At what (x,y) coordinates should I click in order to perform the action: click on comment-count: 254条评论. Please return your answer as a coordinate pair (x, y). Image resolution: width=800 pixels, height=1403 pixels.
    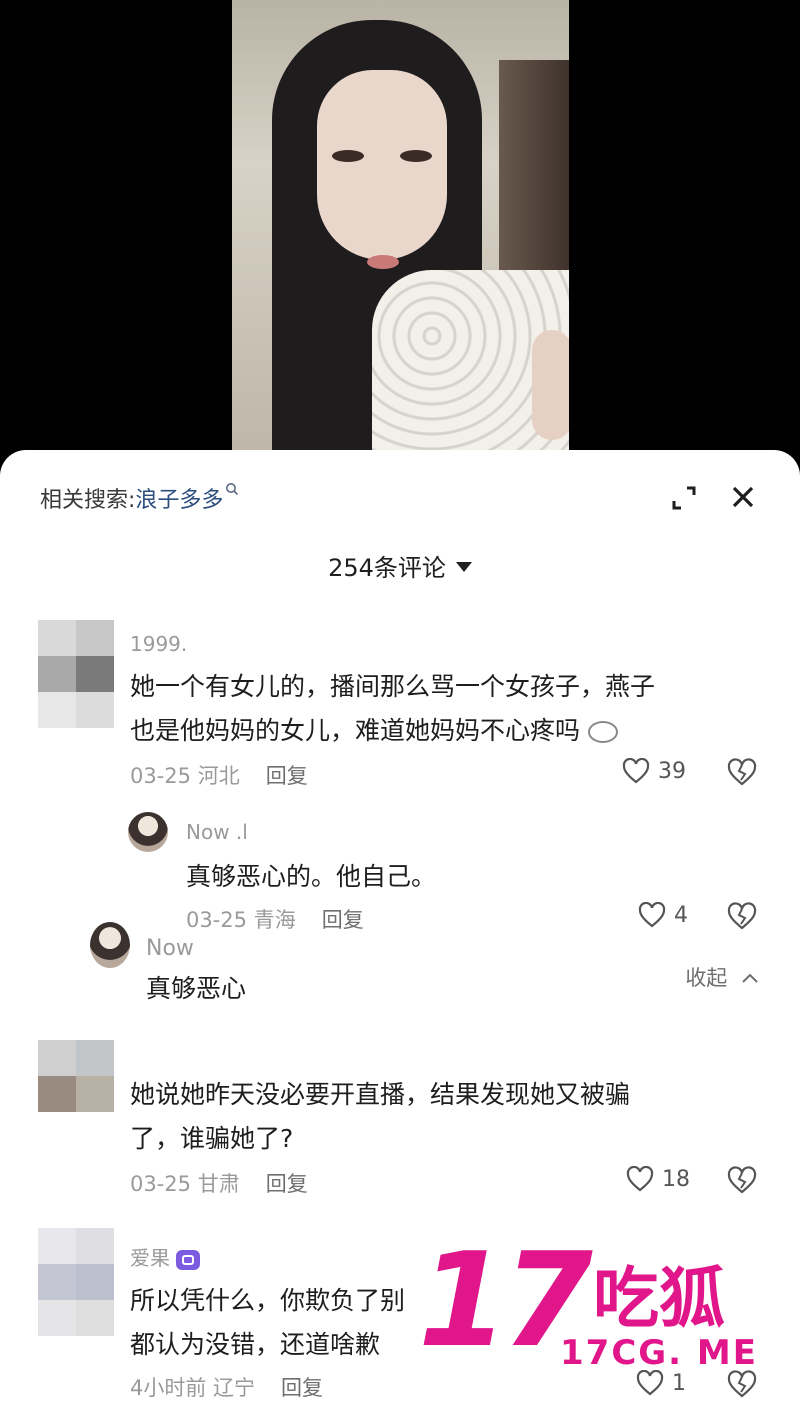
    Looking at the image, I should click on (400, 565).